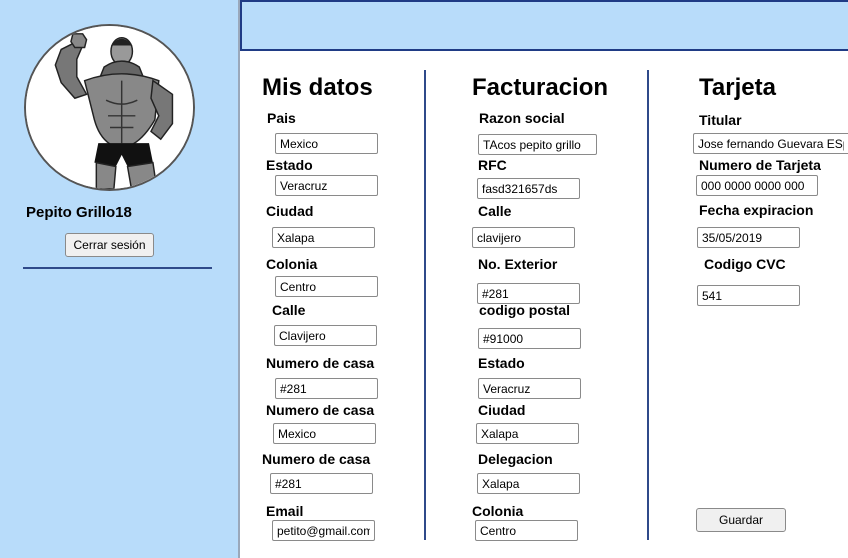 The image size is (848, 558). What do you see at coordinates (529, 338) in the screenshot?
I see `codigo-postal-input` at bounding box center [529, 338].